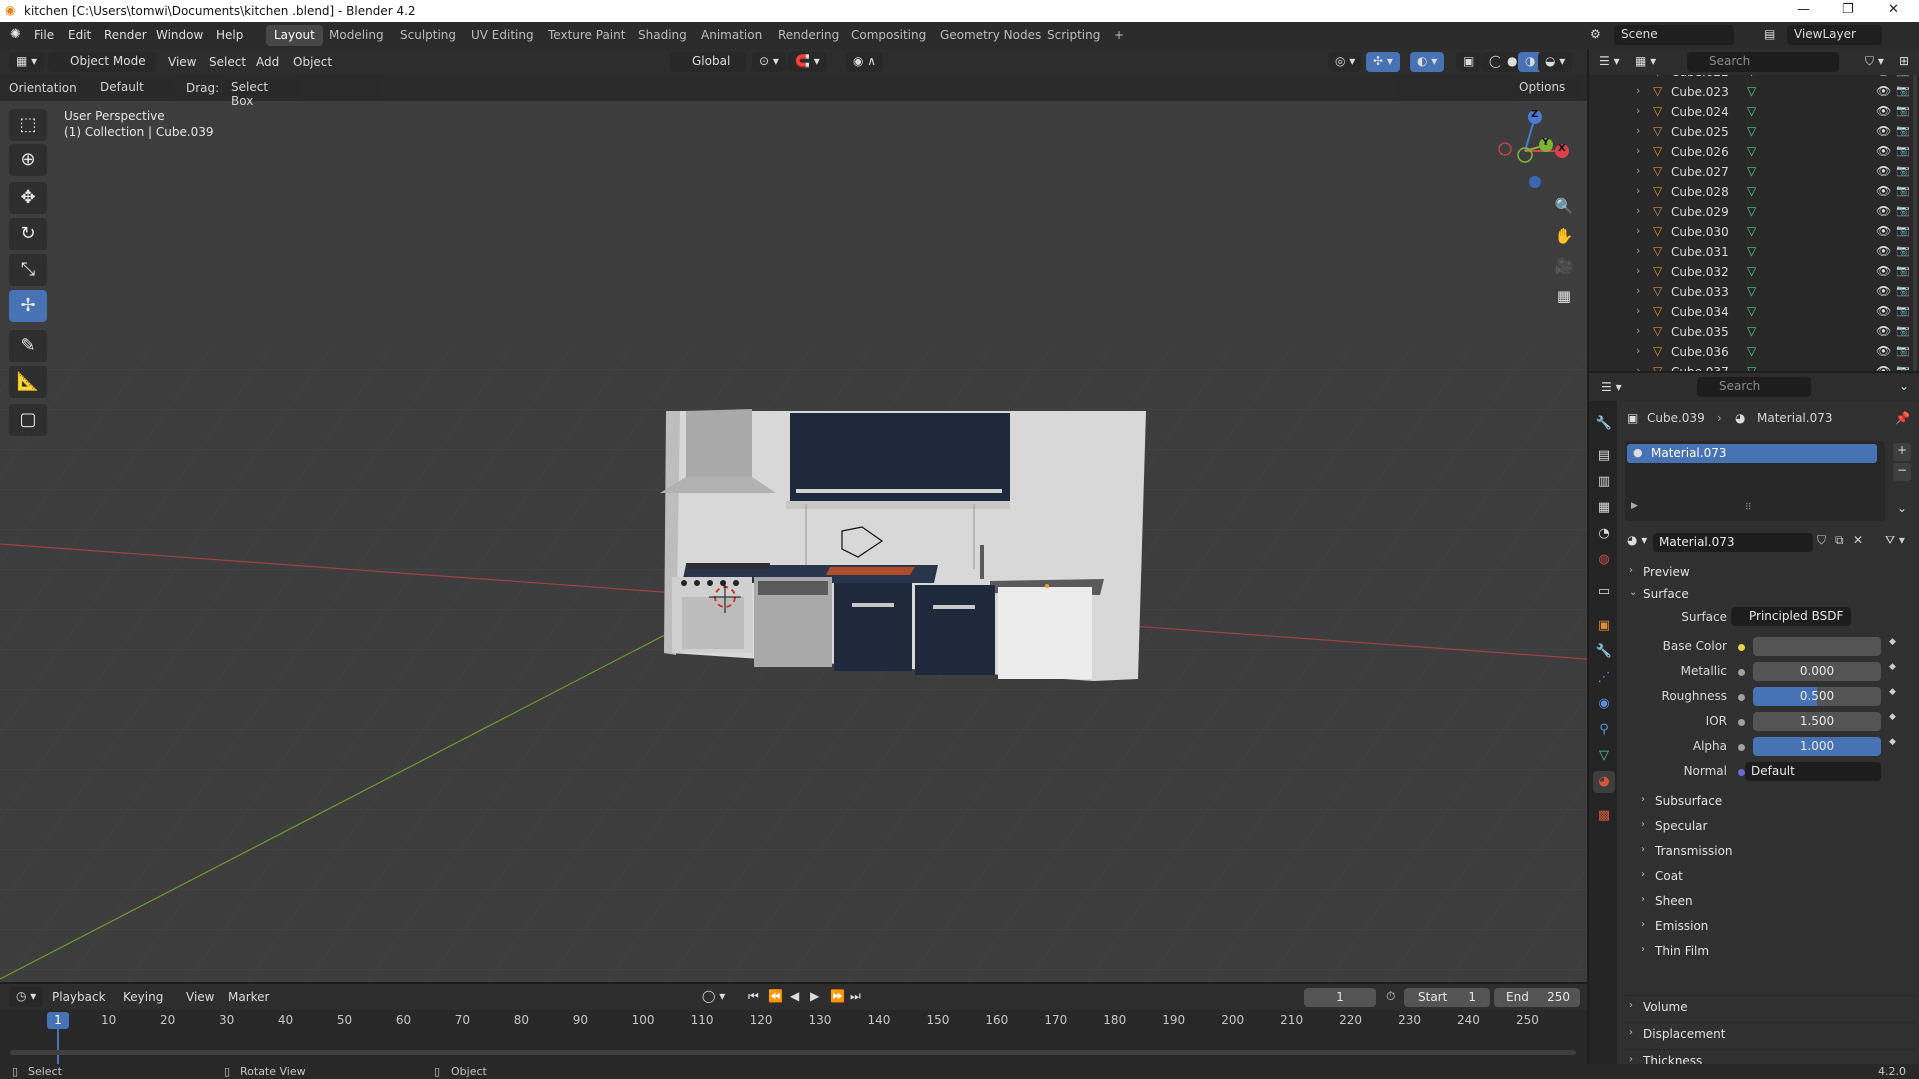 This screenshot has height=1079, width=1919. I want to click on scene-icon: ⚙, so click(1595, 34).